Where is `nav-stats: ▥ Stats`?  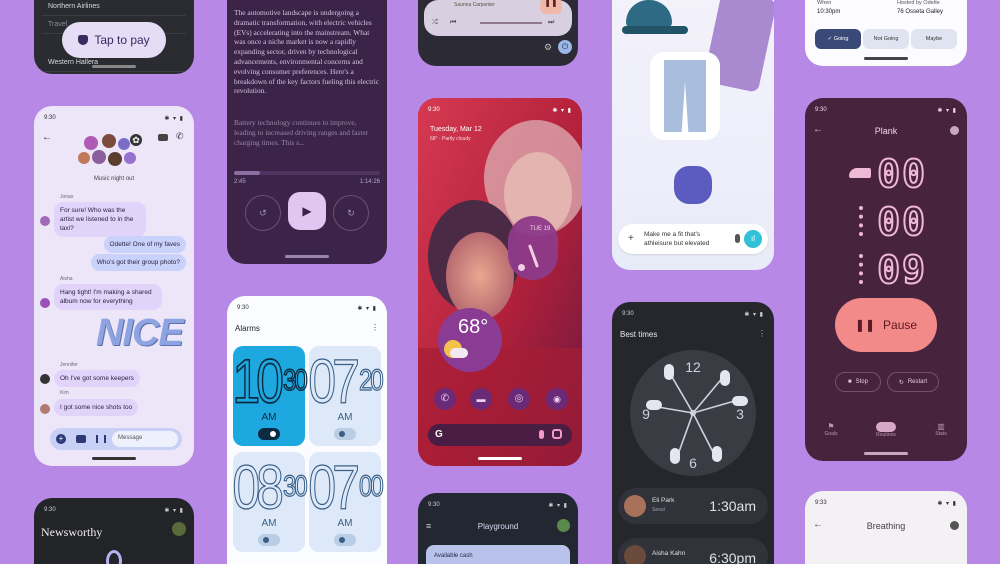
nav-stats: ▥ Stats is located at coordinates (941, 429).